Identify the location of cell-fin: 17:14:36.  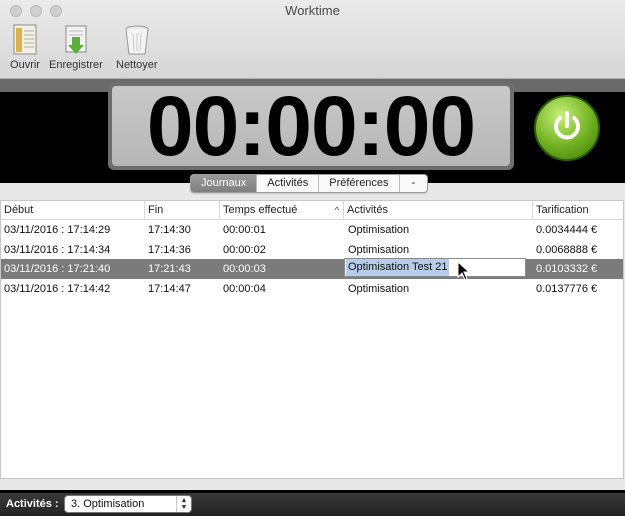
(169, 250).